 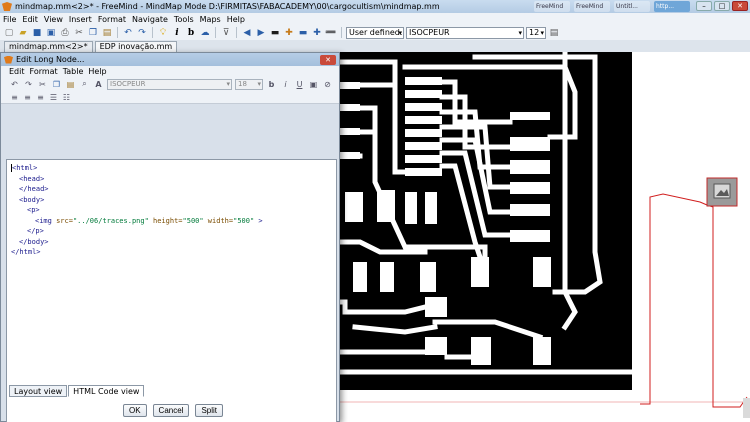 I want to click on node-plus-icon: ✚, so click(x=317, y=33).